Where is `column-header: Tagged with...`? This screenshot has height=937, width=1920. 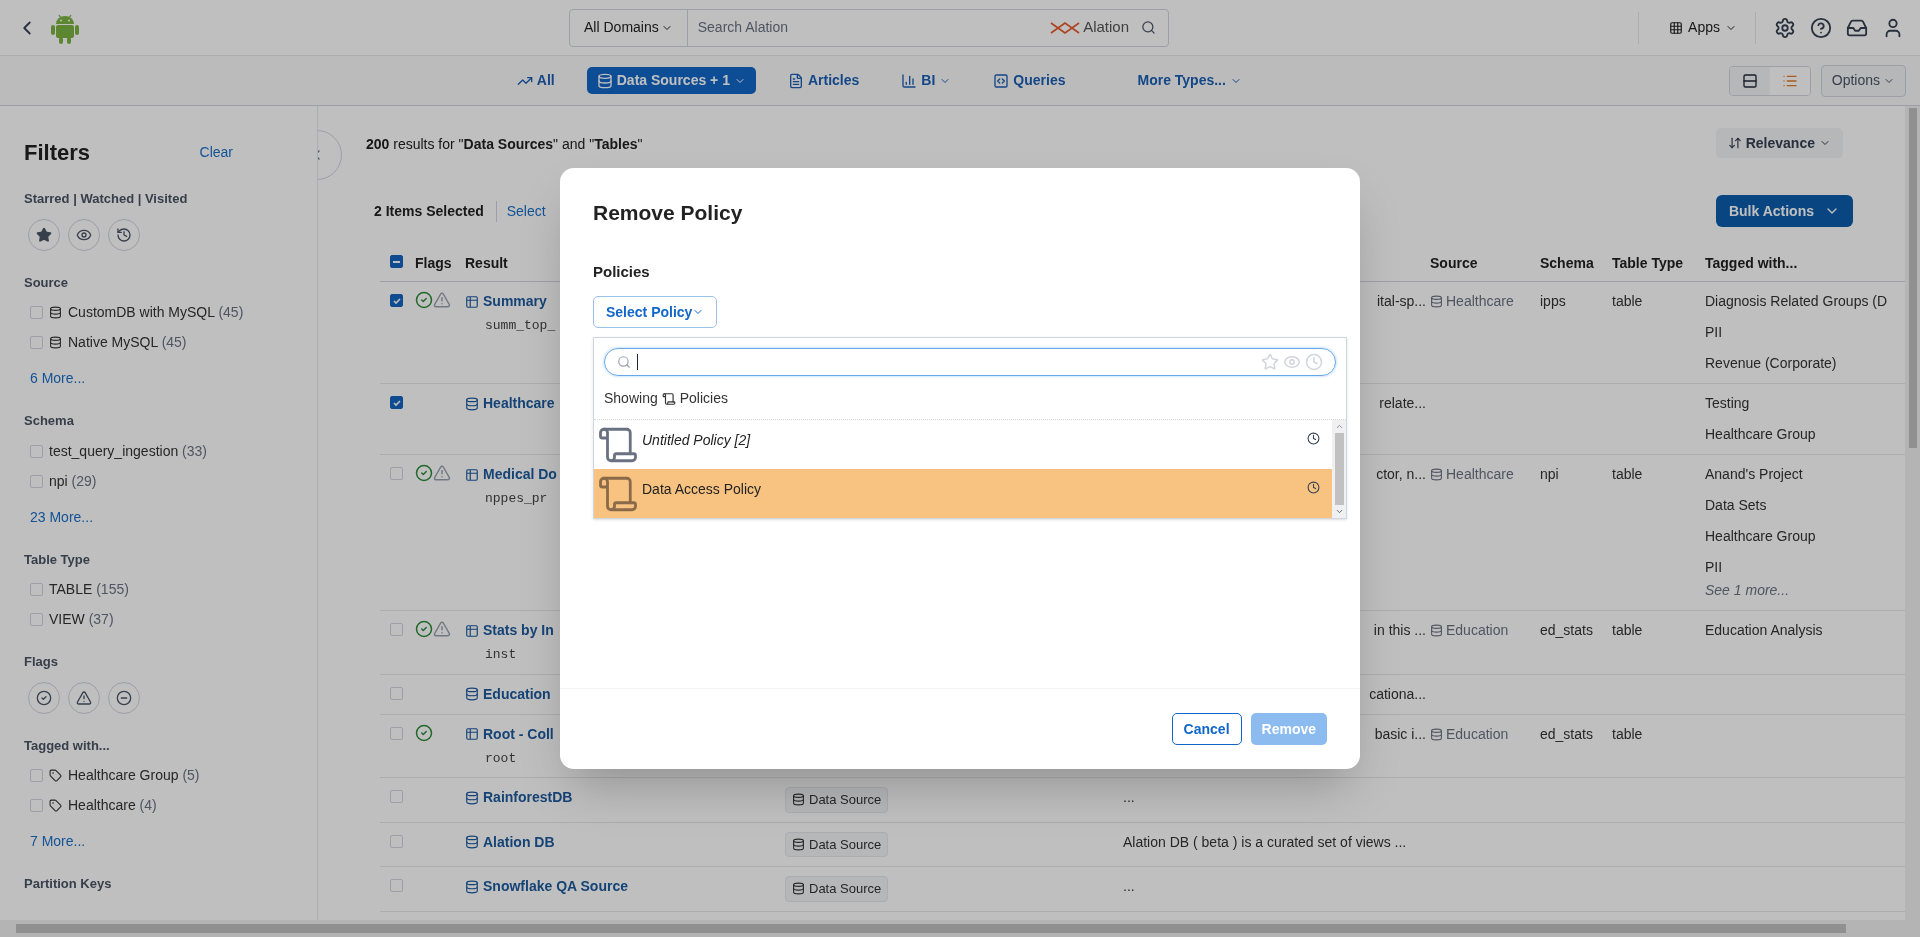 column-header: Tagged with... is located at coordinates (1751, 263).